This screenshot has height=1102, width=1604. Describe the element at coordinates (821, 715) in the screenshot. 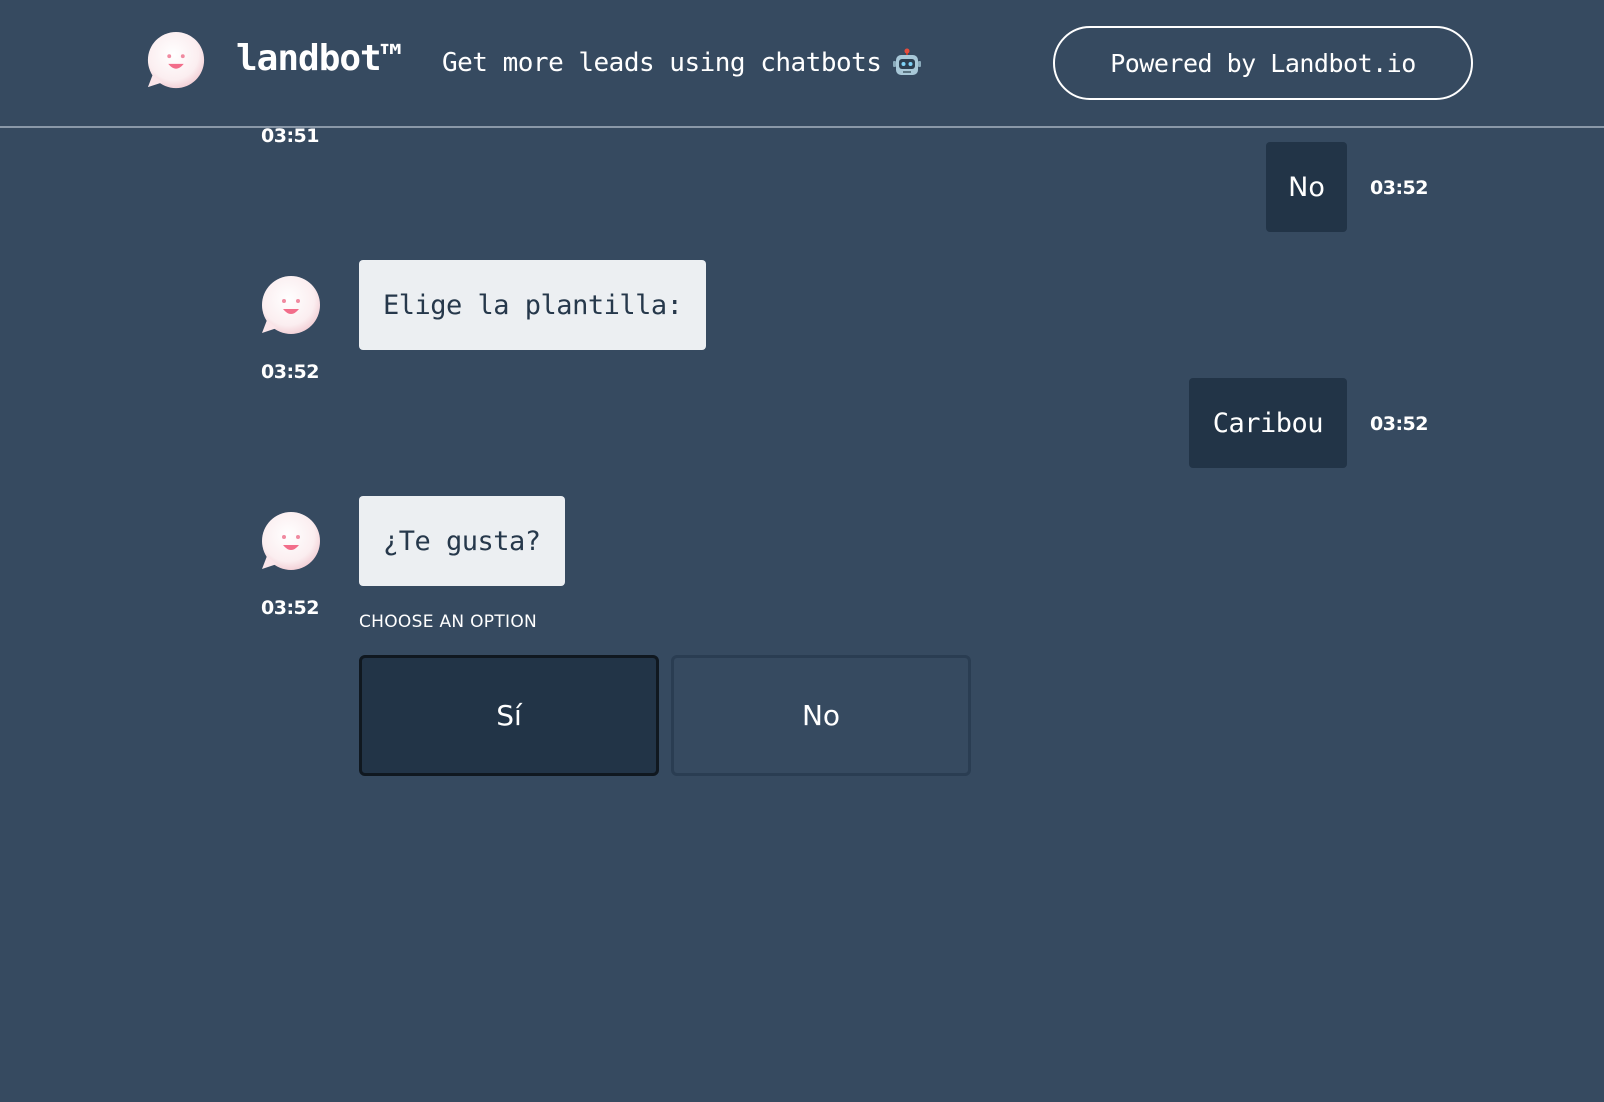

I see `option-button-no: No` at that location.